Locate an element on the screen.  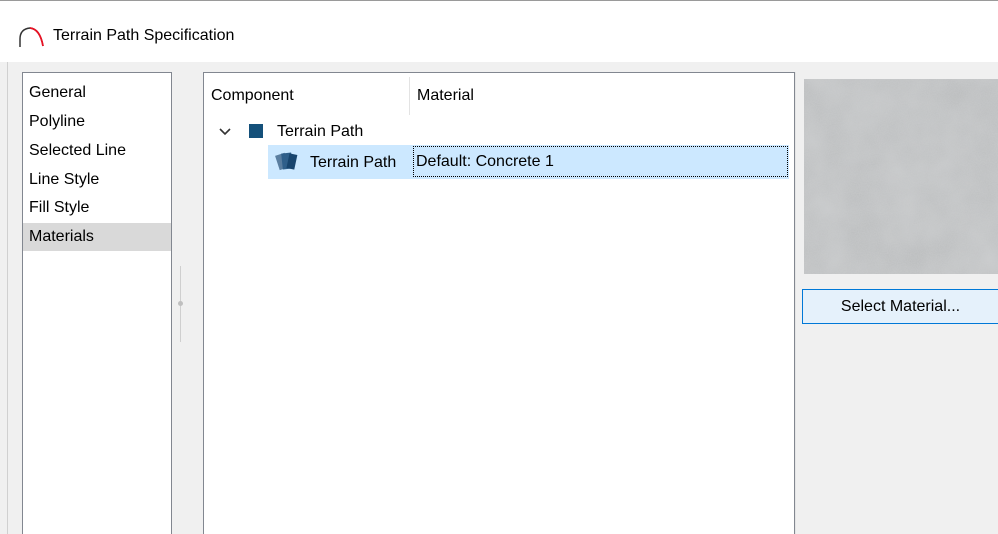
panel-divider is located at coordinates (795, 303).